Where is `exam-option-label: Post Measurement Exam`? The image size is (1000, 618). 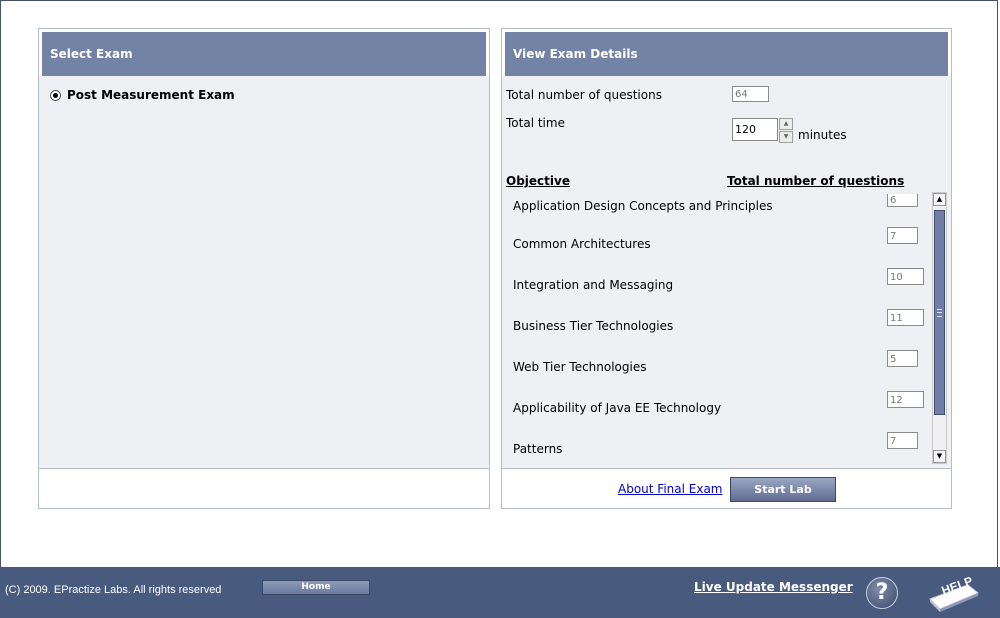
exam-option-label: Post Measurement Exam is located at coordinates (151, 95).